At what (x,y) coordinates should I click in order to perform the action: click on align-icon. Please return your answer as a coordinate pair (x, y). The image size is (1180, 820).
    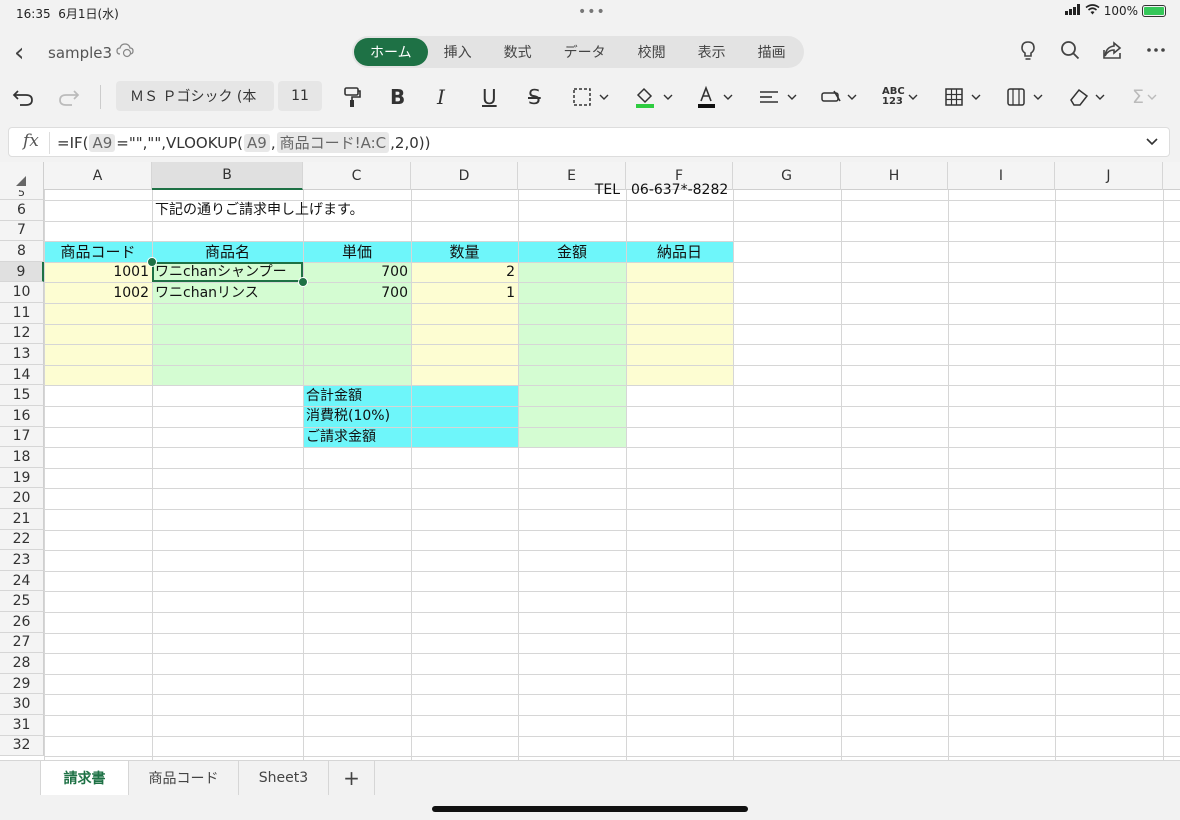
    Looking at the image, I should click on (778, 97).